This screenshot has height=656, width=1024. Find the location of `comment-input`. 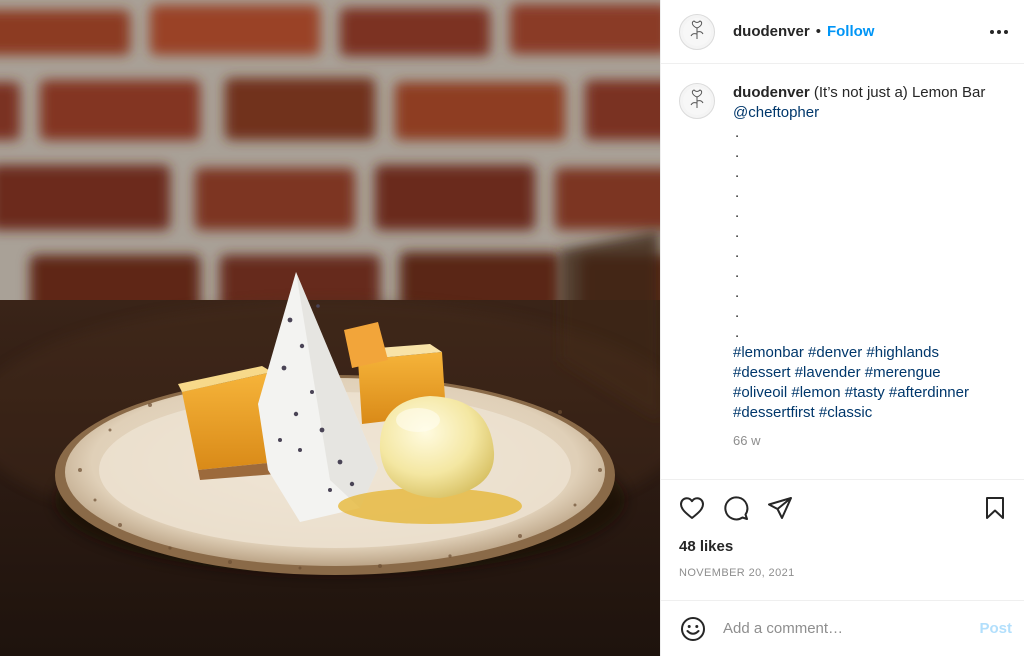

comment-input is located at coordinates (851, 628).